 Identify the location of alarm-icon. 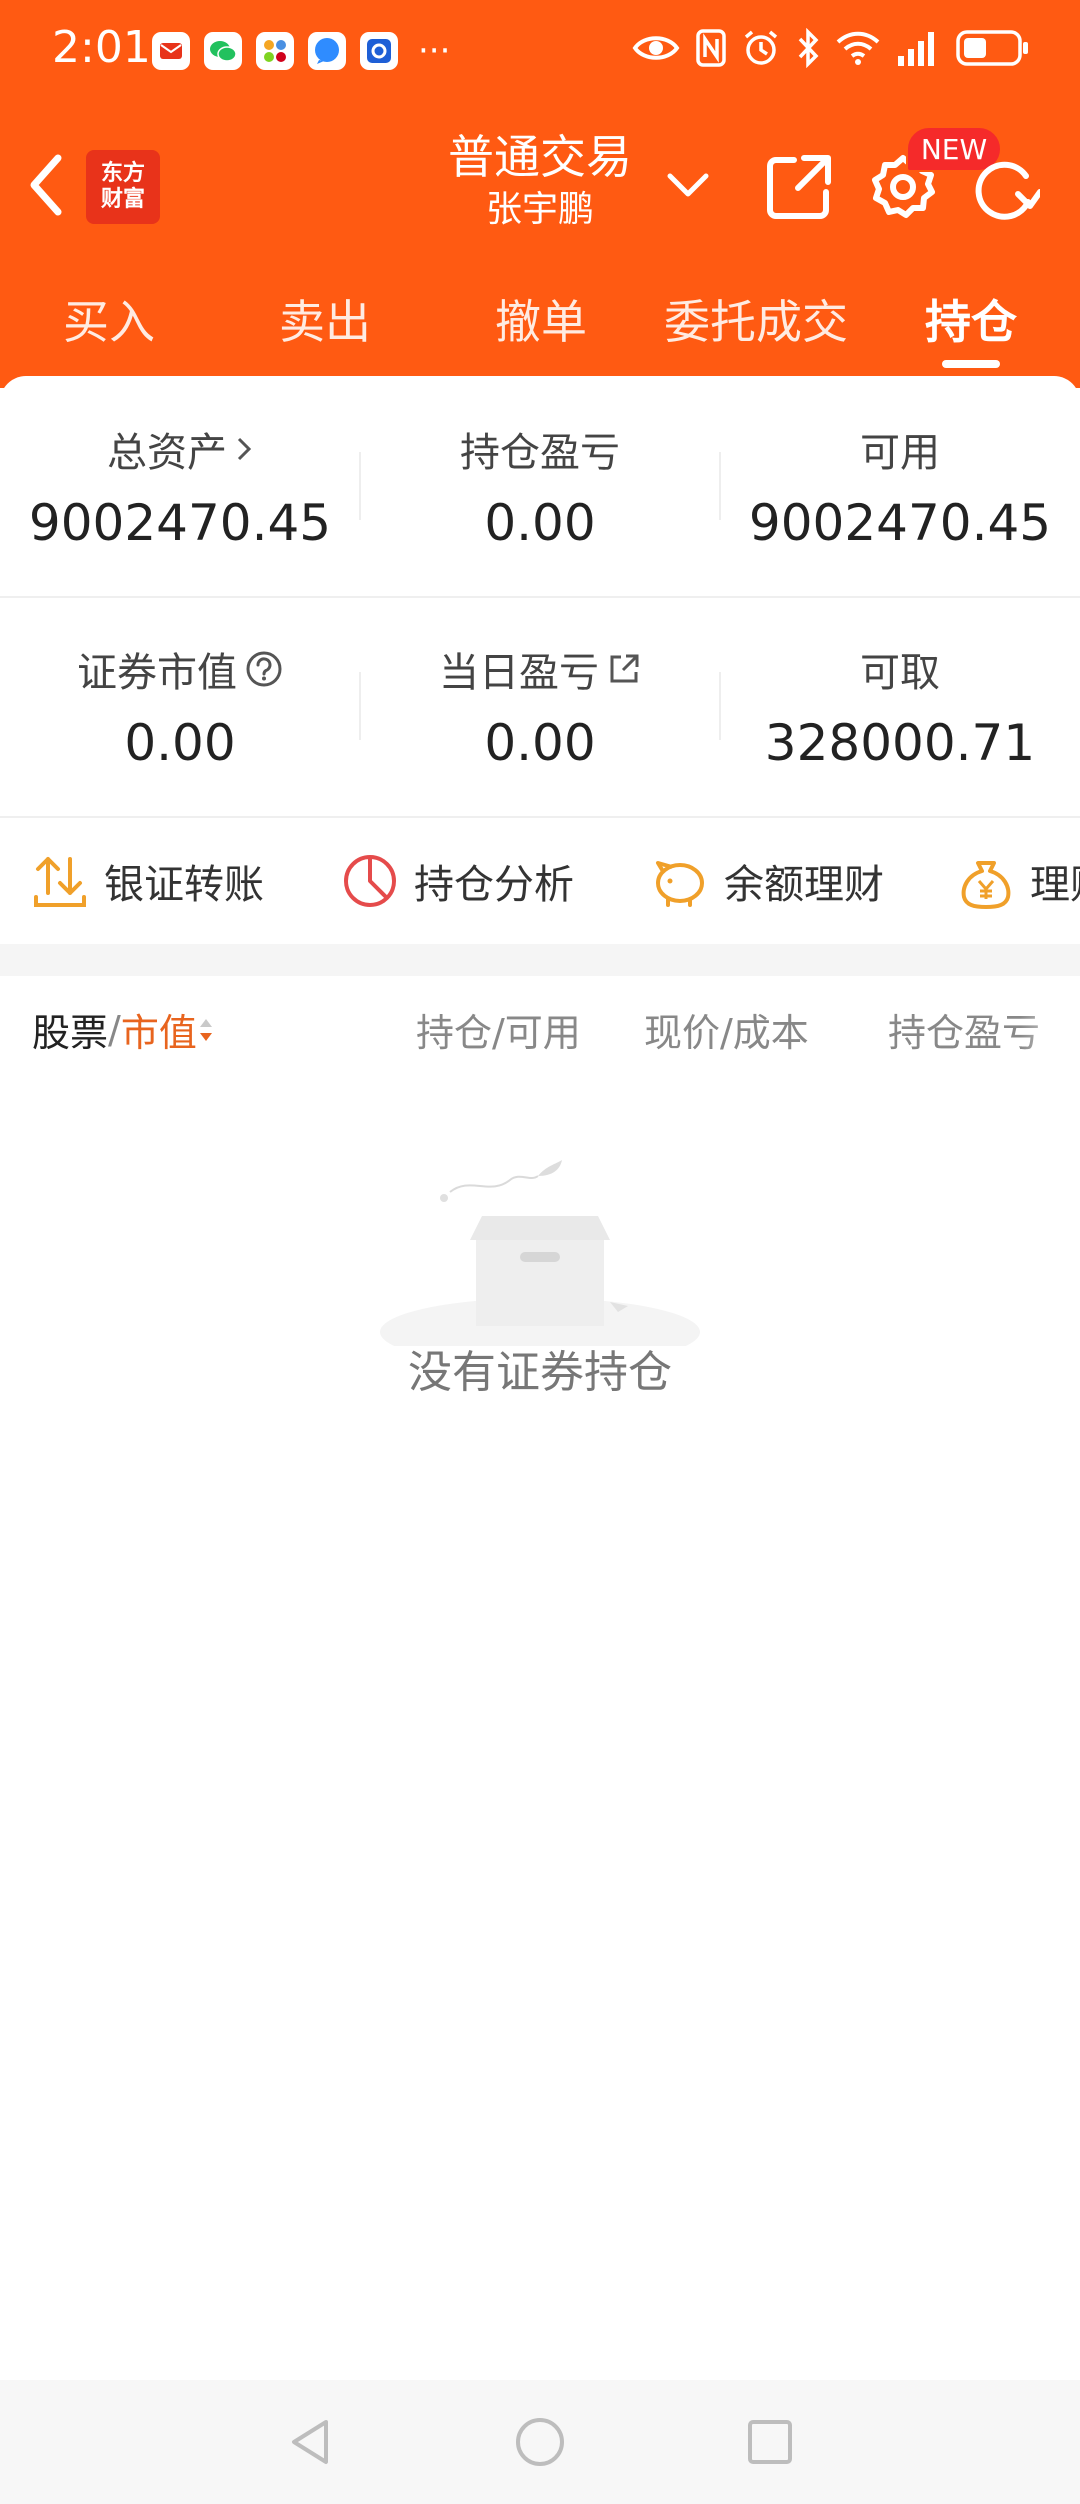
(761, 47).